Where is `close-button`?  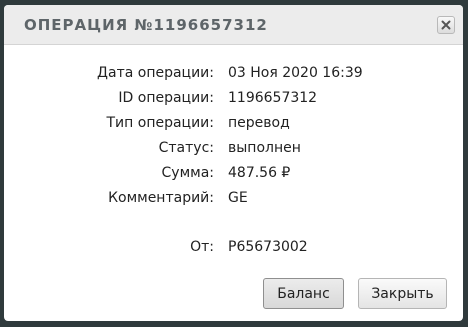
close-button is located at coordinates (446, 25).